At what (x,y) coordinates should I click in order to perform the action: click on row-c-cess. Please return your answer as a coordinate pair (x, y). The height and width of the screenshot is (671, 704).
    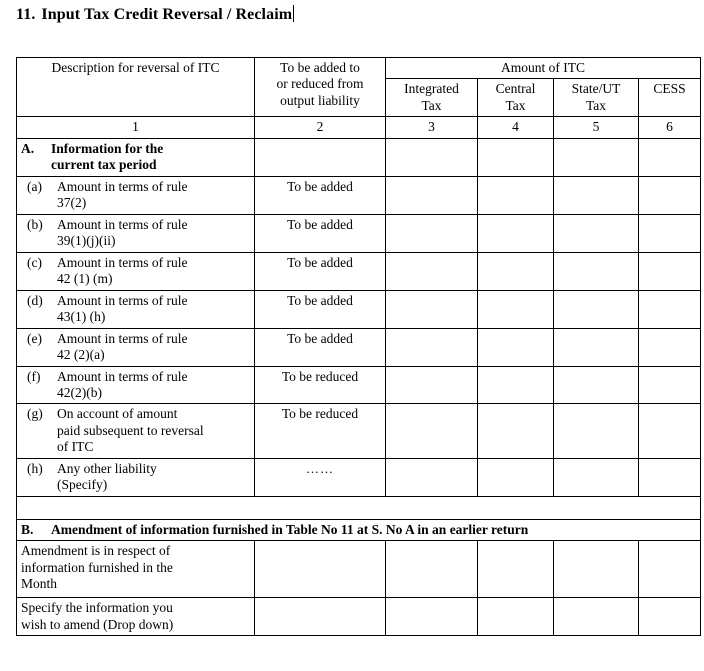
    Looking at the image, I should click on (669, 271).